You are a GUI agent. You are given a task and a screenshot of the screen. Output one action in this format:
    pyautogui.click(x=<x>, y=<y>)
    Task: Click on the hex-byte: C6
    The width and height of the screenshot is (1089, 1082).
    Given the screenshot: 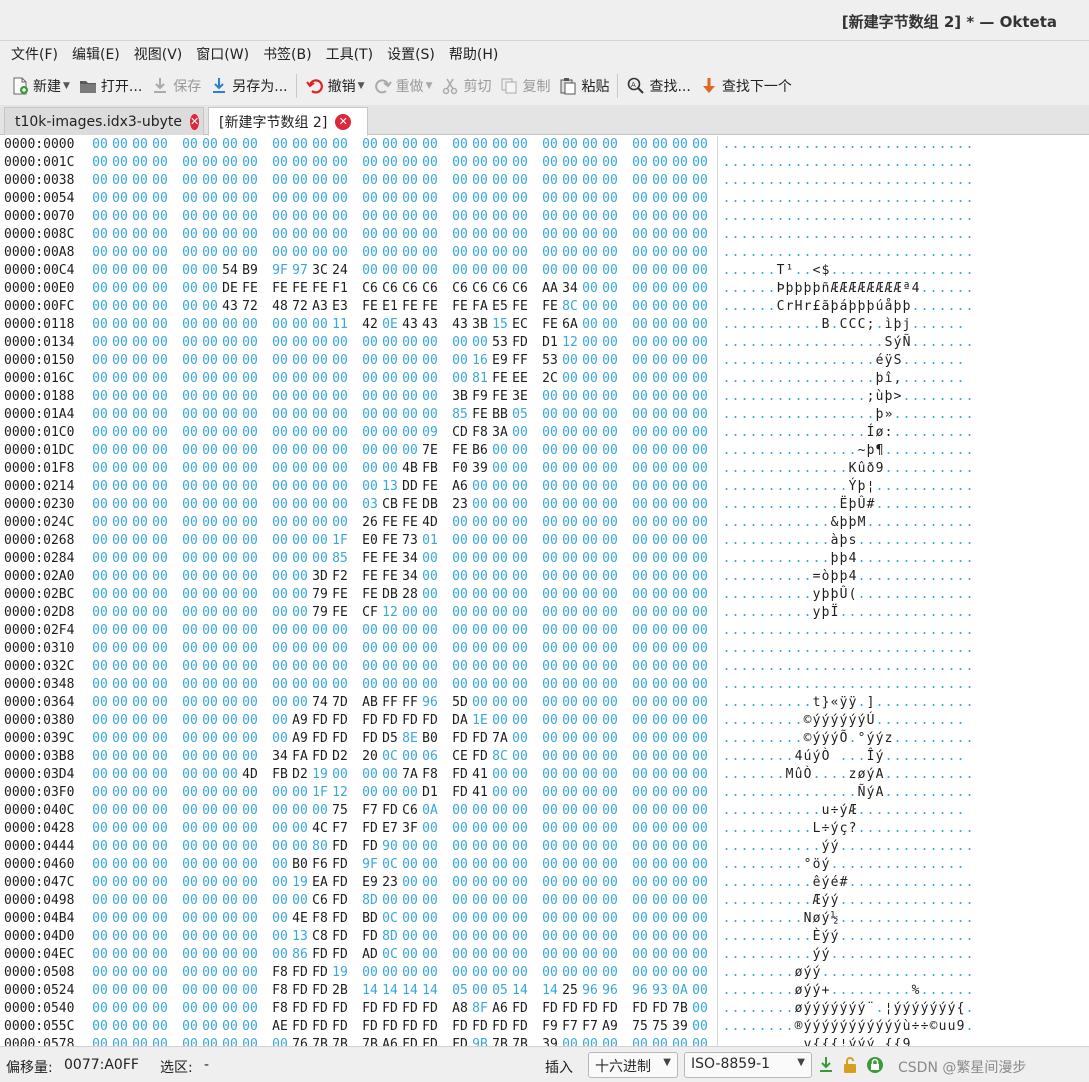 What is the action you would take?
    pyautogui.click(x=370, y=289)
    